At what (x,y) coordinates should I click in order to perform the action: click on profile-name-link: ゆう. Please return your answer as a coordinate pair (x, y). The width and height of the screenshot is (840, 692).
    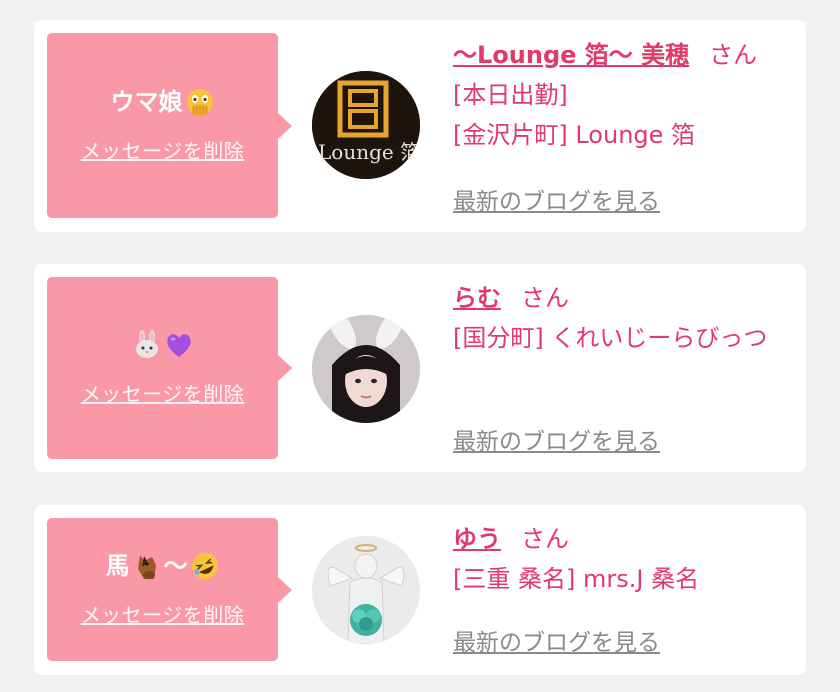
    Looking at the image, I should click on (477, 539).